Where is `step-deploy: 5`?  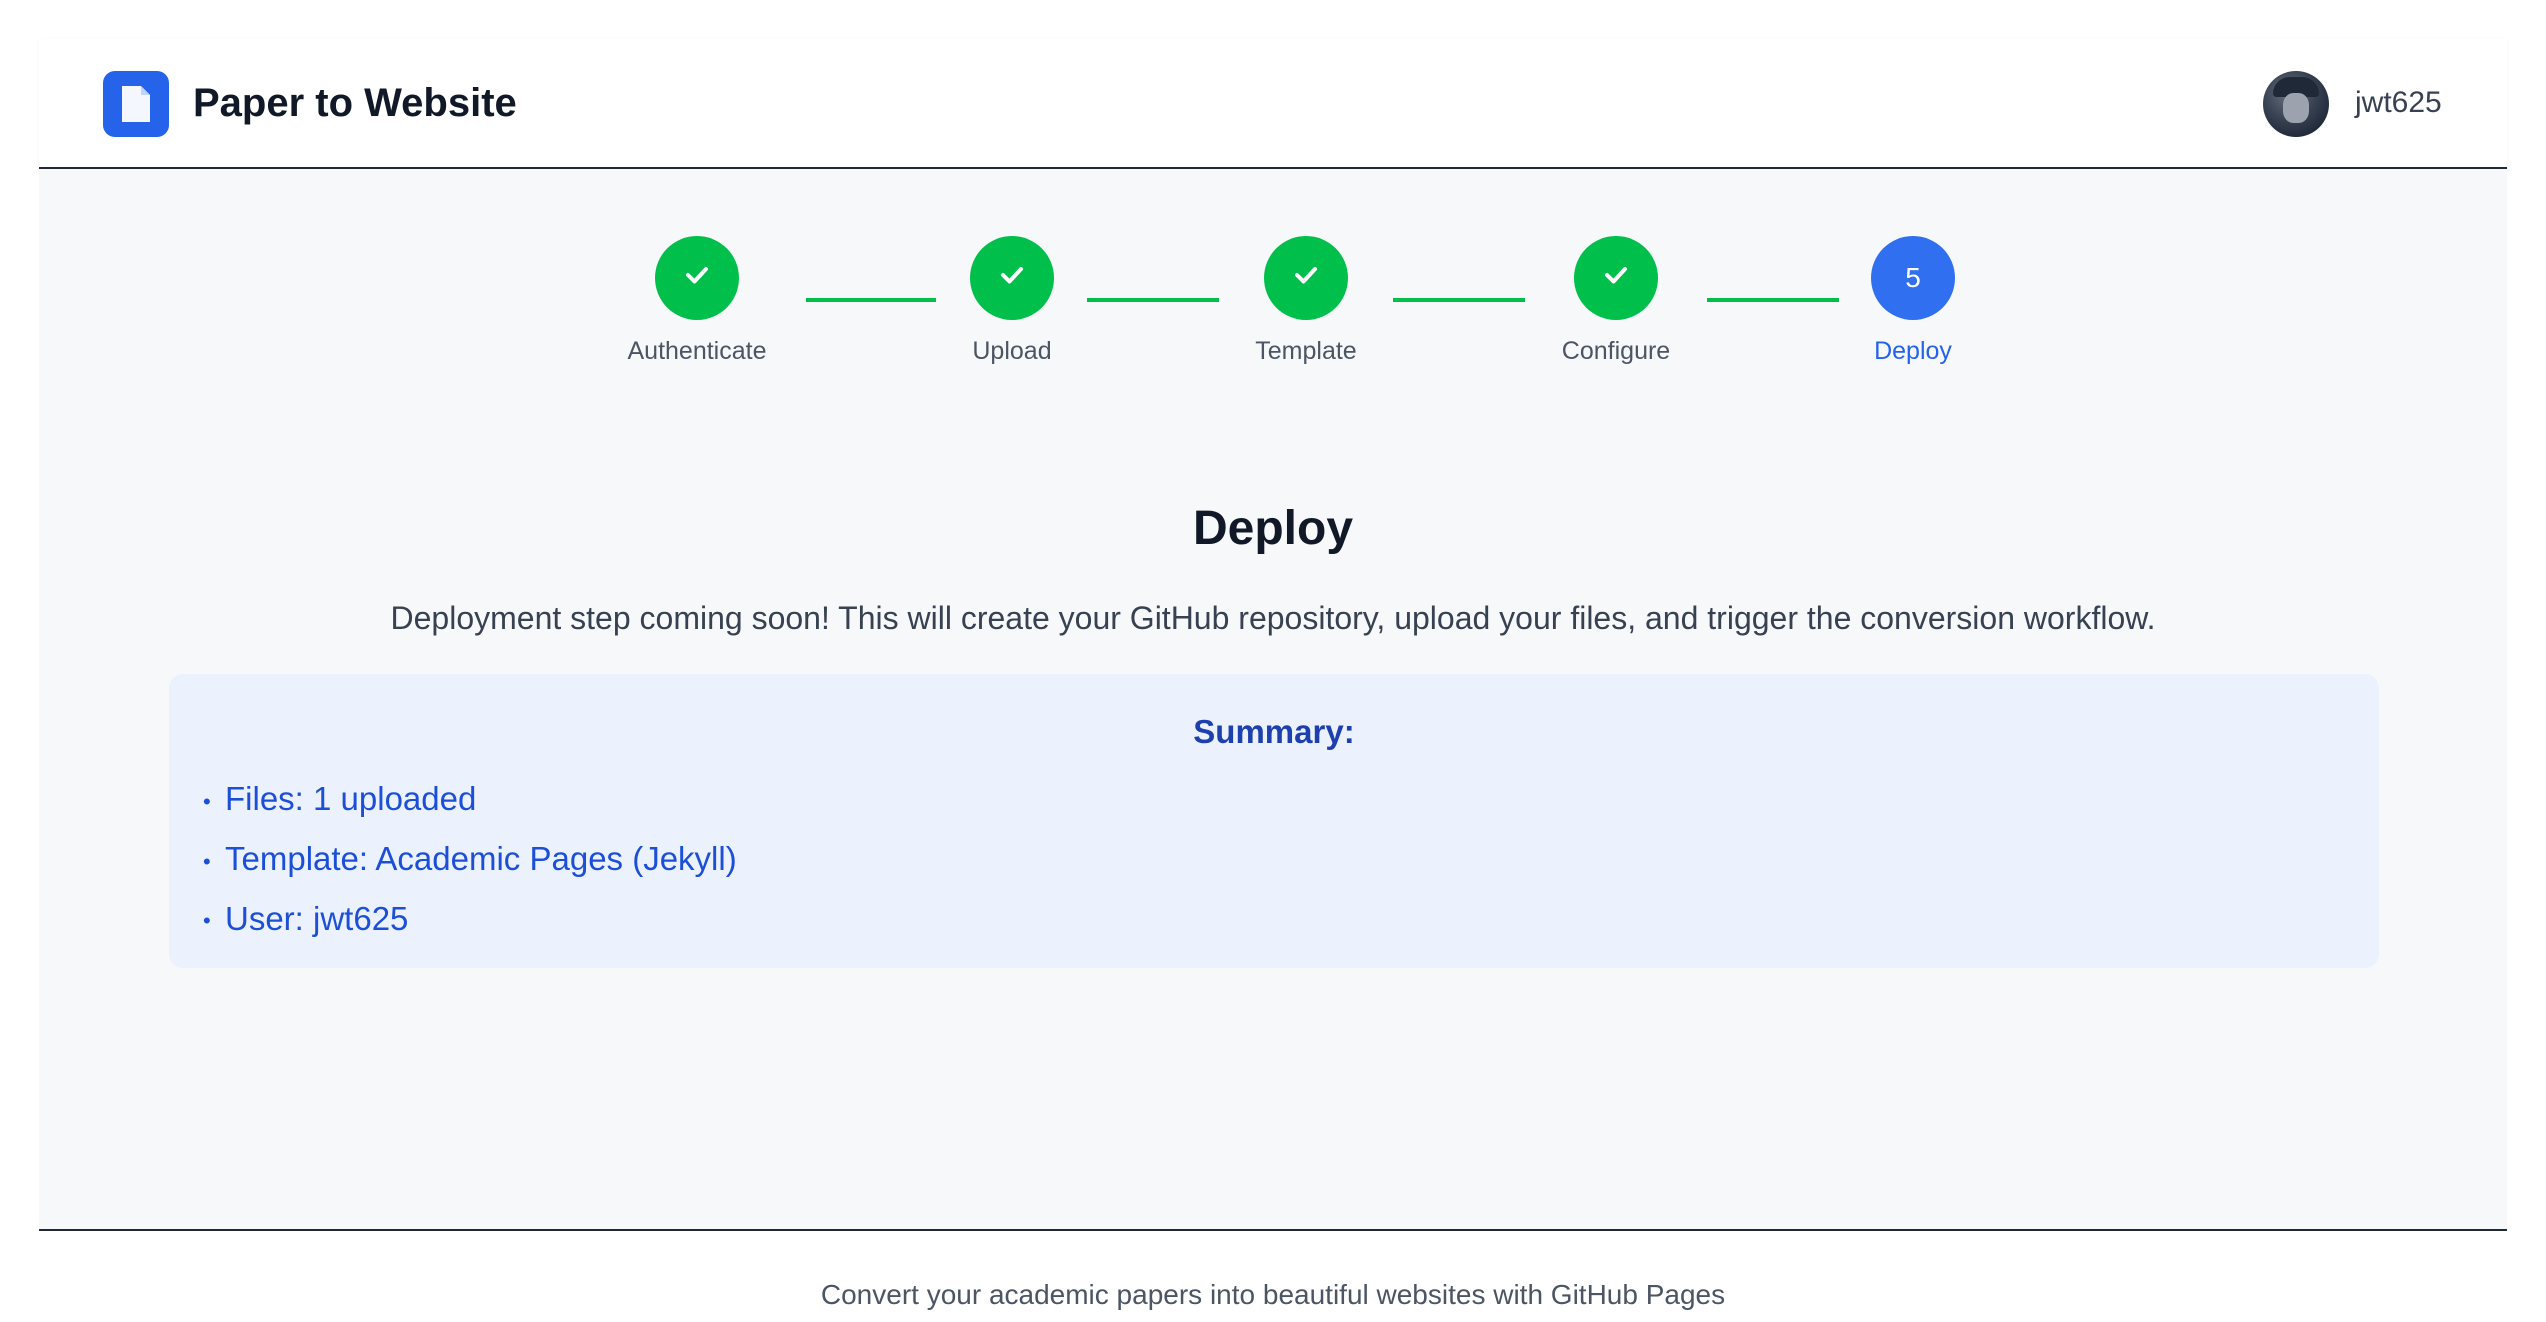 step-deploy: 5 is located at coordinates (1913, 278).